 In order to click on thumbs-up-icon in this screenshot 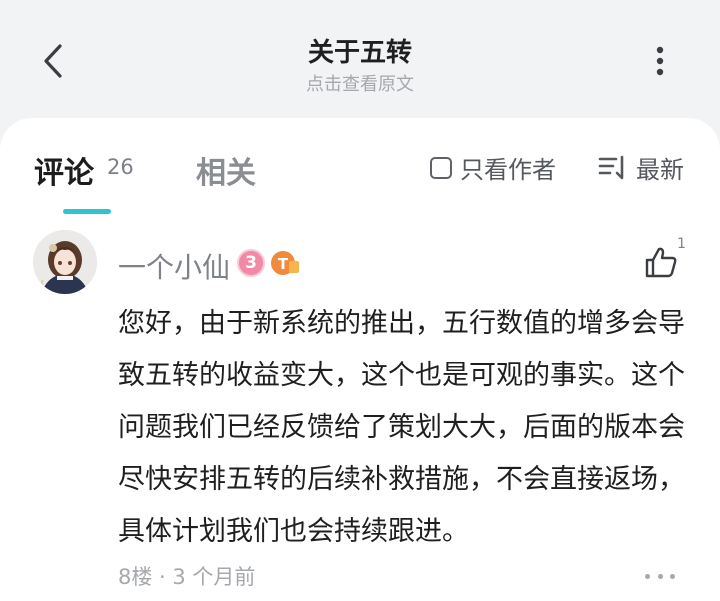, I will do `click(661, 262)`.